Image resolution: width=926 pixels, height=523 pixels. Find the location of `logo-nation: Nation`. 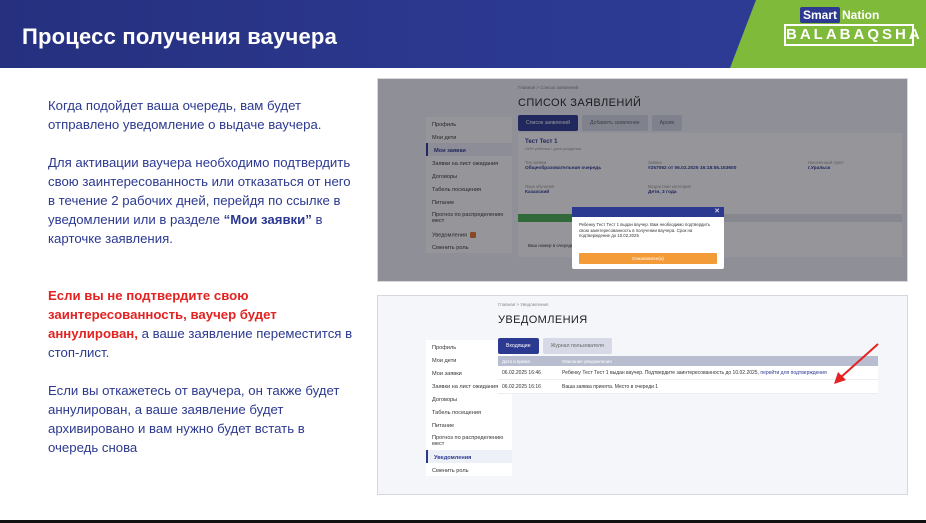

logo-nation: Nation is located at coordinates (861, 15).